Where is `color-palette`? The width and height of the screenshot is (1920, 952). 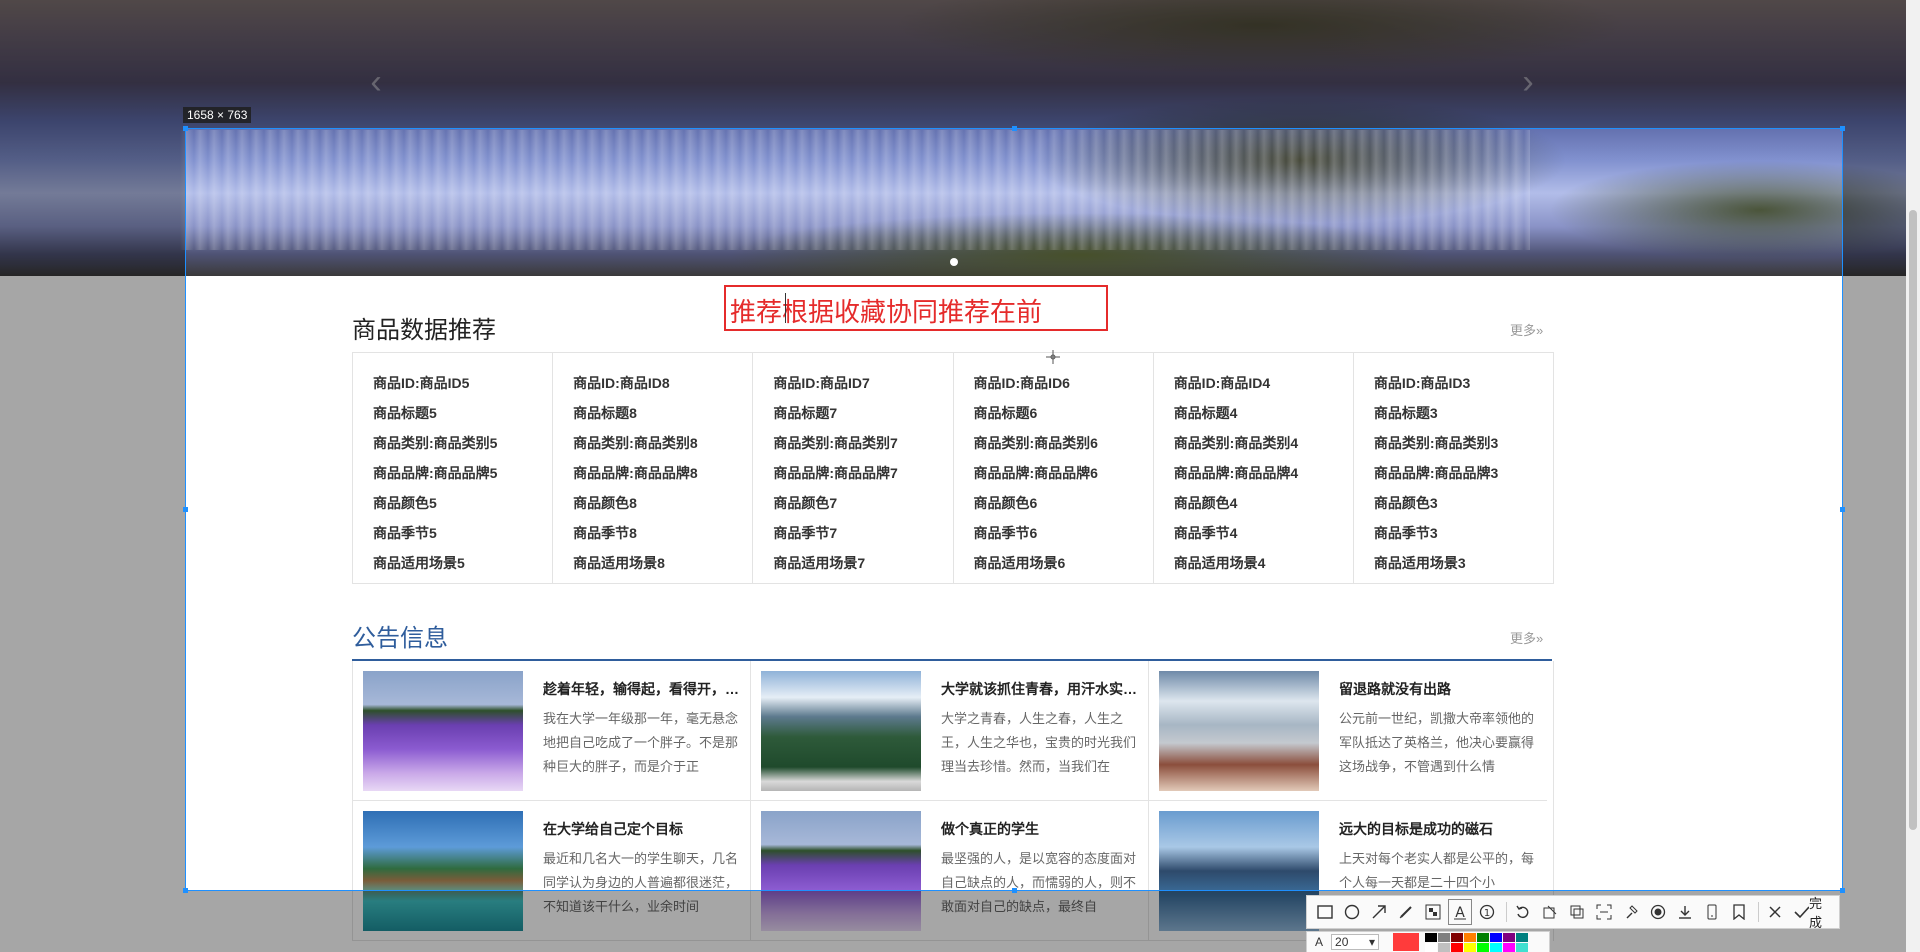 color-palette is located at coordinates (1477, 942).